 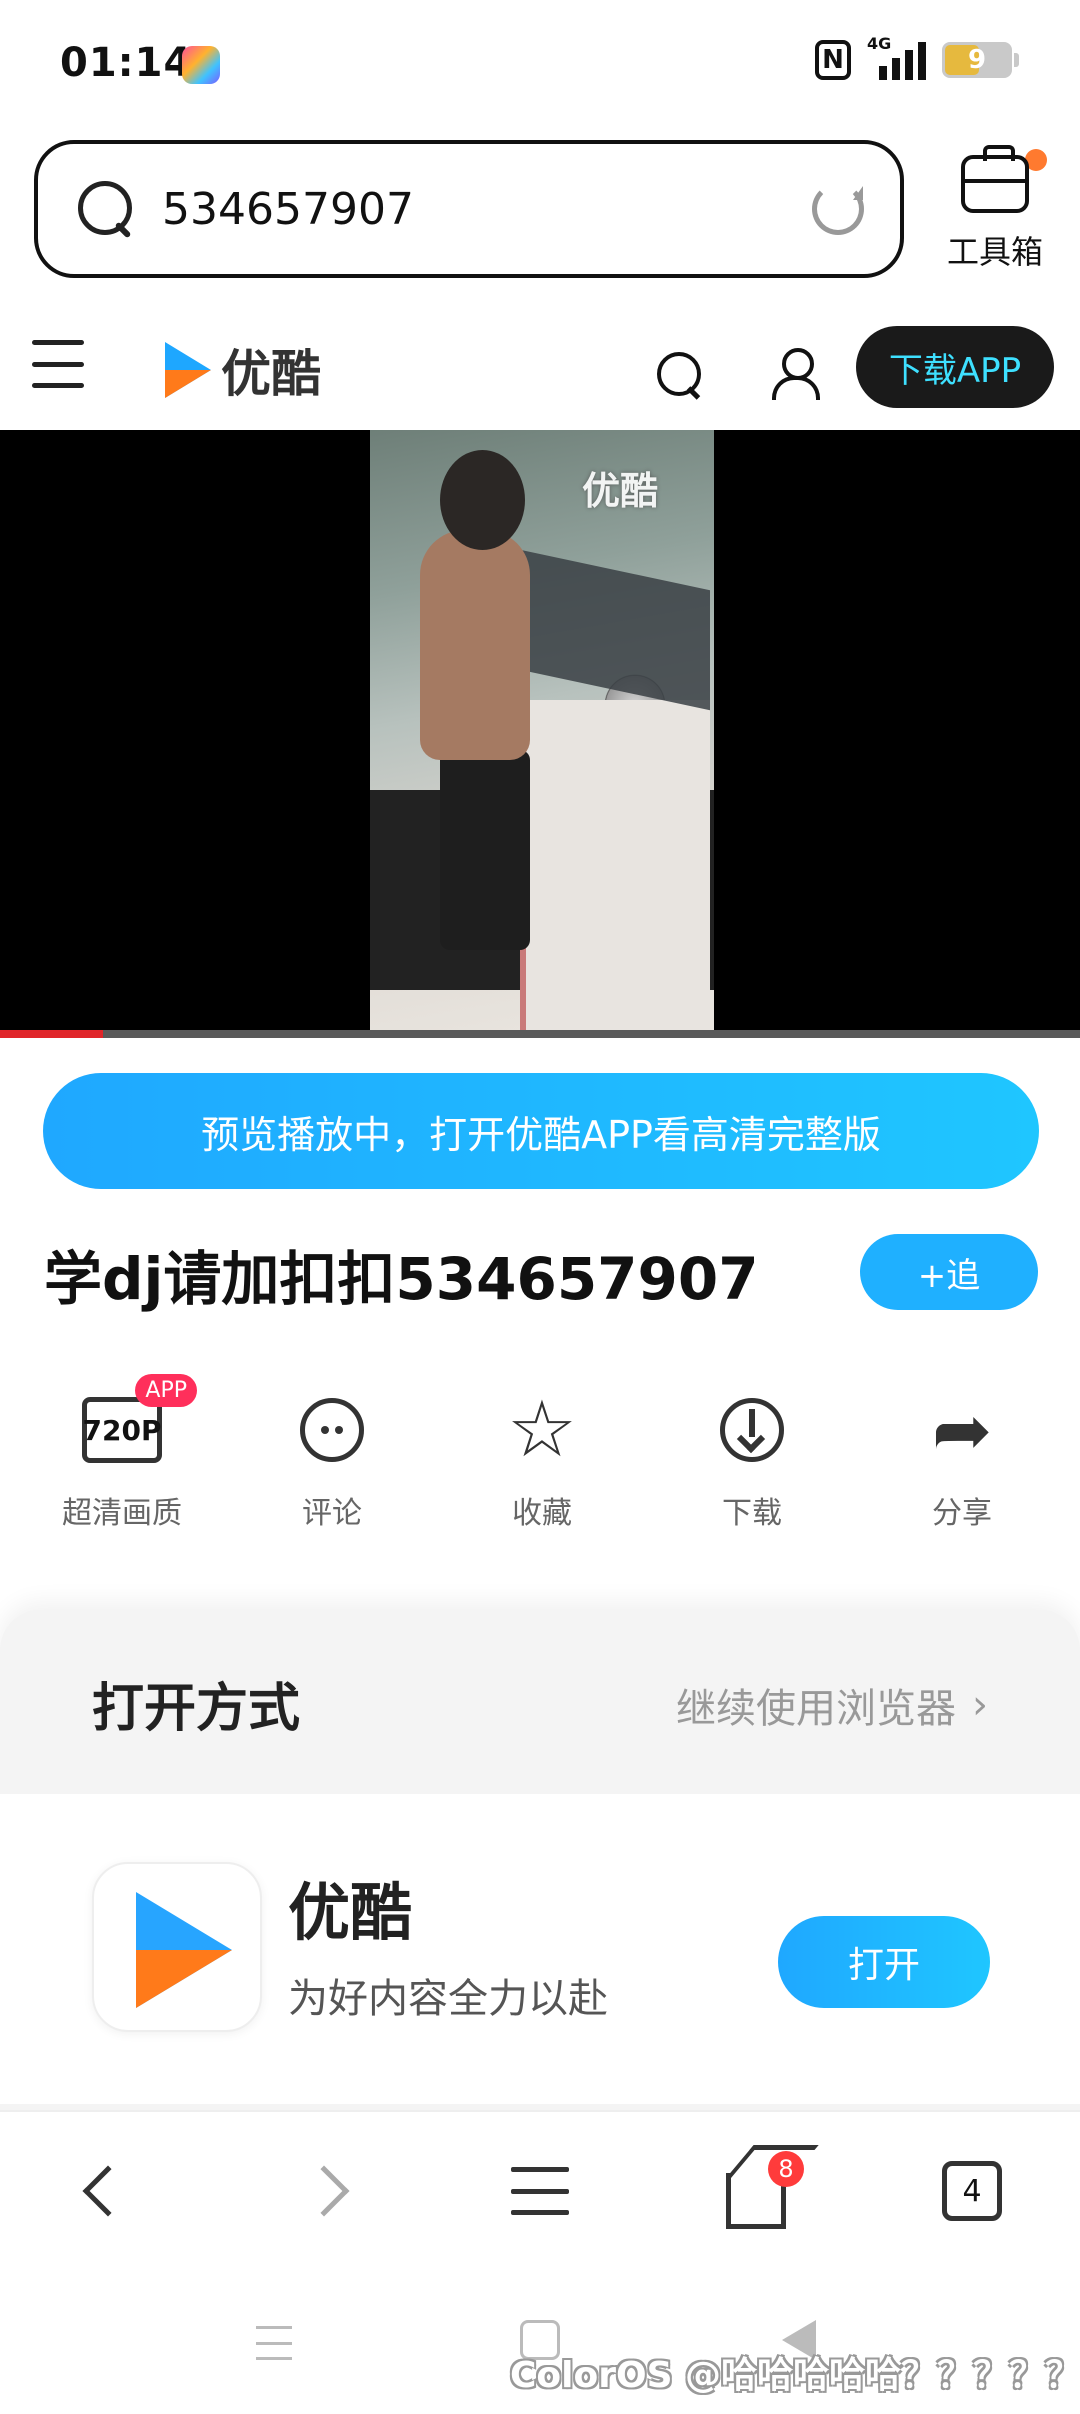 What do you see at coordinates (542, 730) in the screenshot?
I see `video-frame` at bounding box center [542, 730].